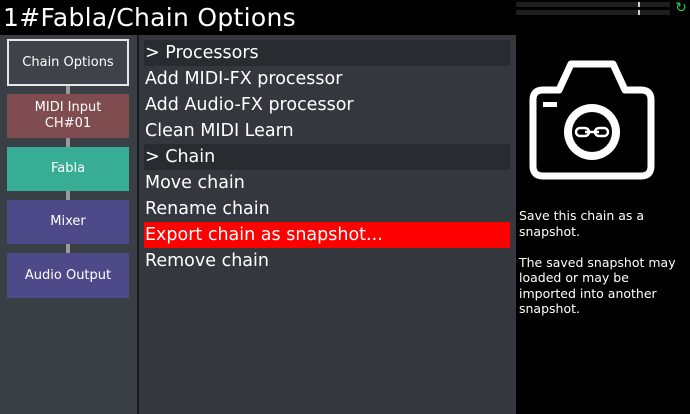 This screenshot has width=690, height=414. What do you see at coordinates (327, 79) in the screenshot?
I see `menu-item-add-midi-fx: Add MIDI-FX processor` at bounding box center [327, 79].